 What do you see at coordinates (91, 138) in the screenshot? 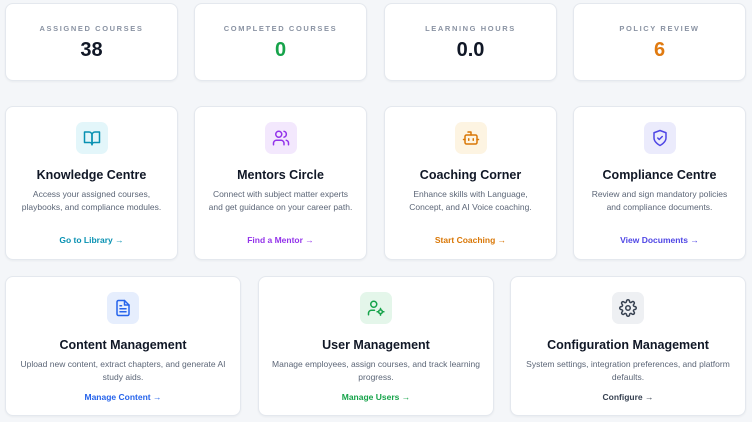
I see `book-open-icon` at bounding box center [91, 138].